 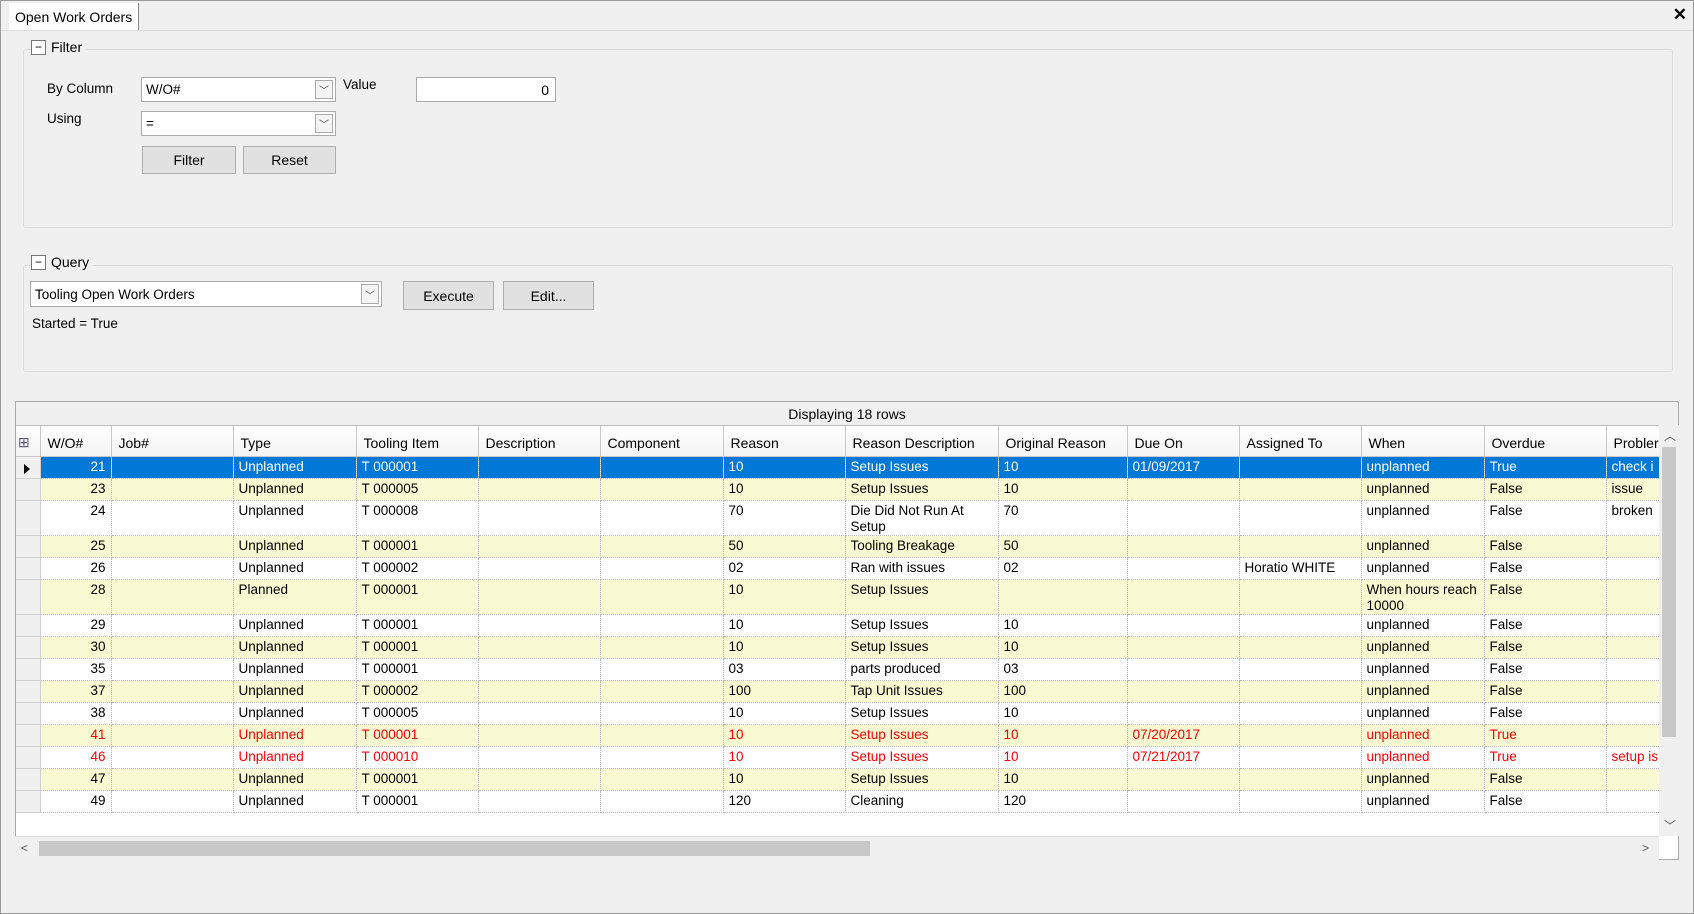 What do you see at coordinates (1633, 441) in the screenshot?
I see `column-header: Probler` at bounding box center [1633, 441].